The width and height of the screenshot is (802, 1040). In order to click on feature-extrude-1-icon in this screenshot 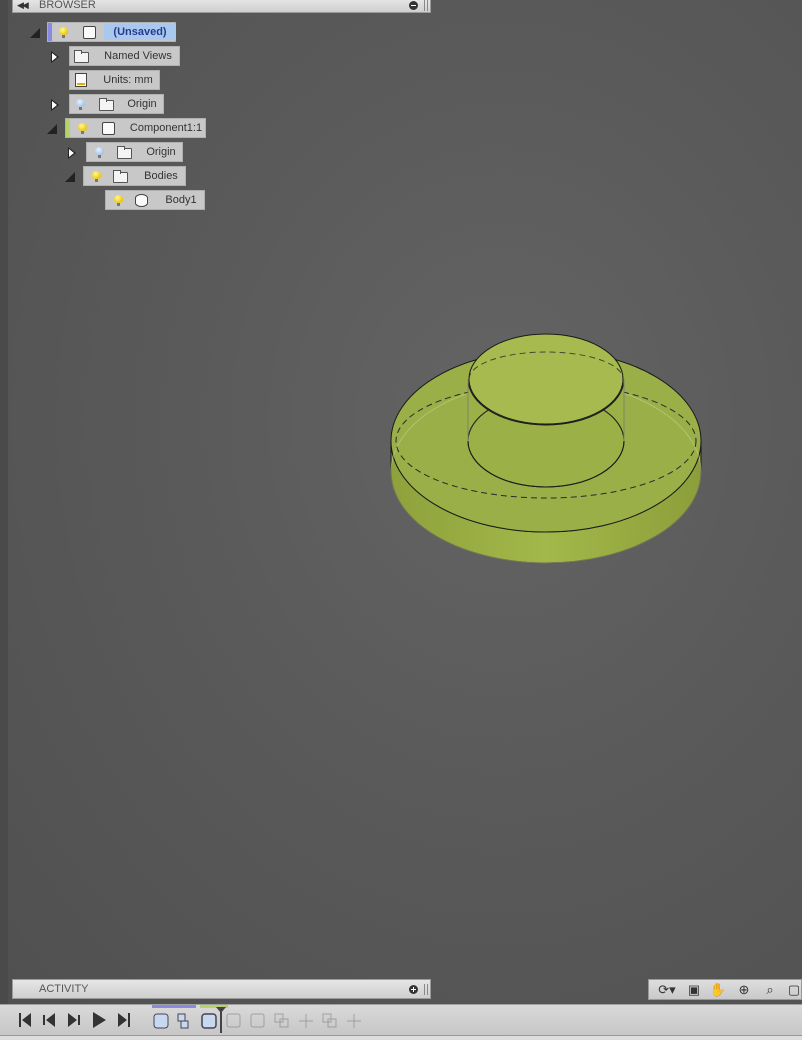, I will do `click(161, 1021)`.